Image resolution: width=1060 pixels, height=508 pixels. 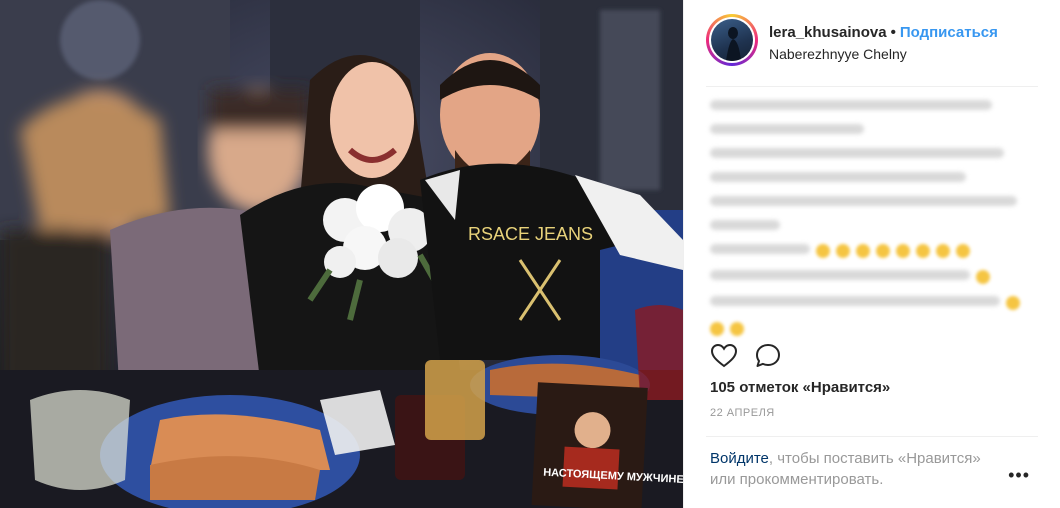 What do you see at coordinates (1019, 475) in the screenshot?
I see `more-options-button: •••` at bounding box center [1019, 475].